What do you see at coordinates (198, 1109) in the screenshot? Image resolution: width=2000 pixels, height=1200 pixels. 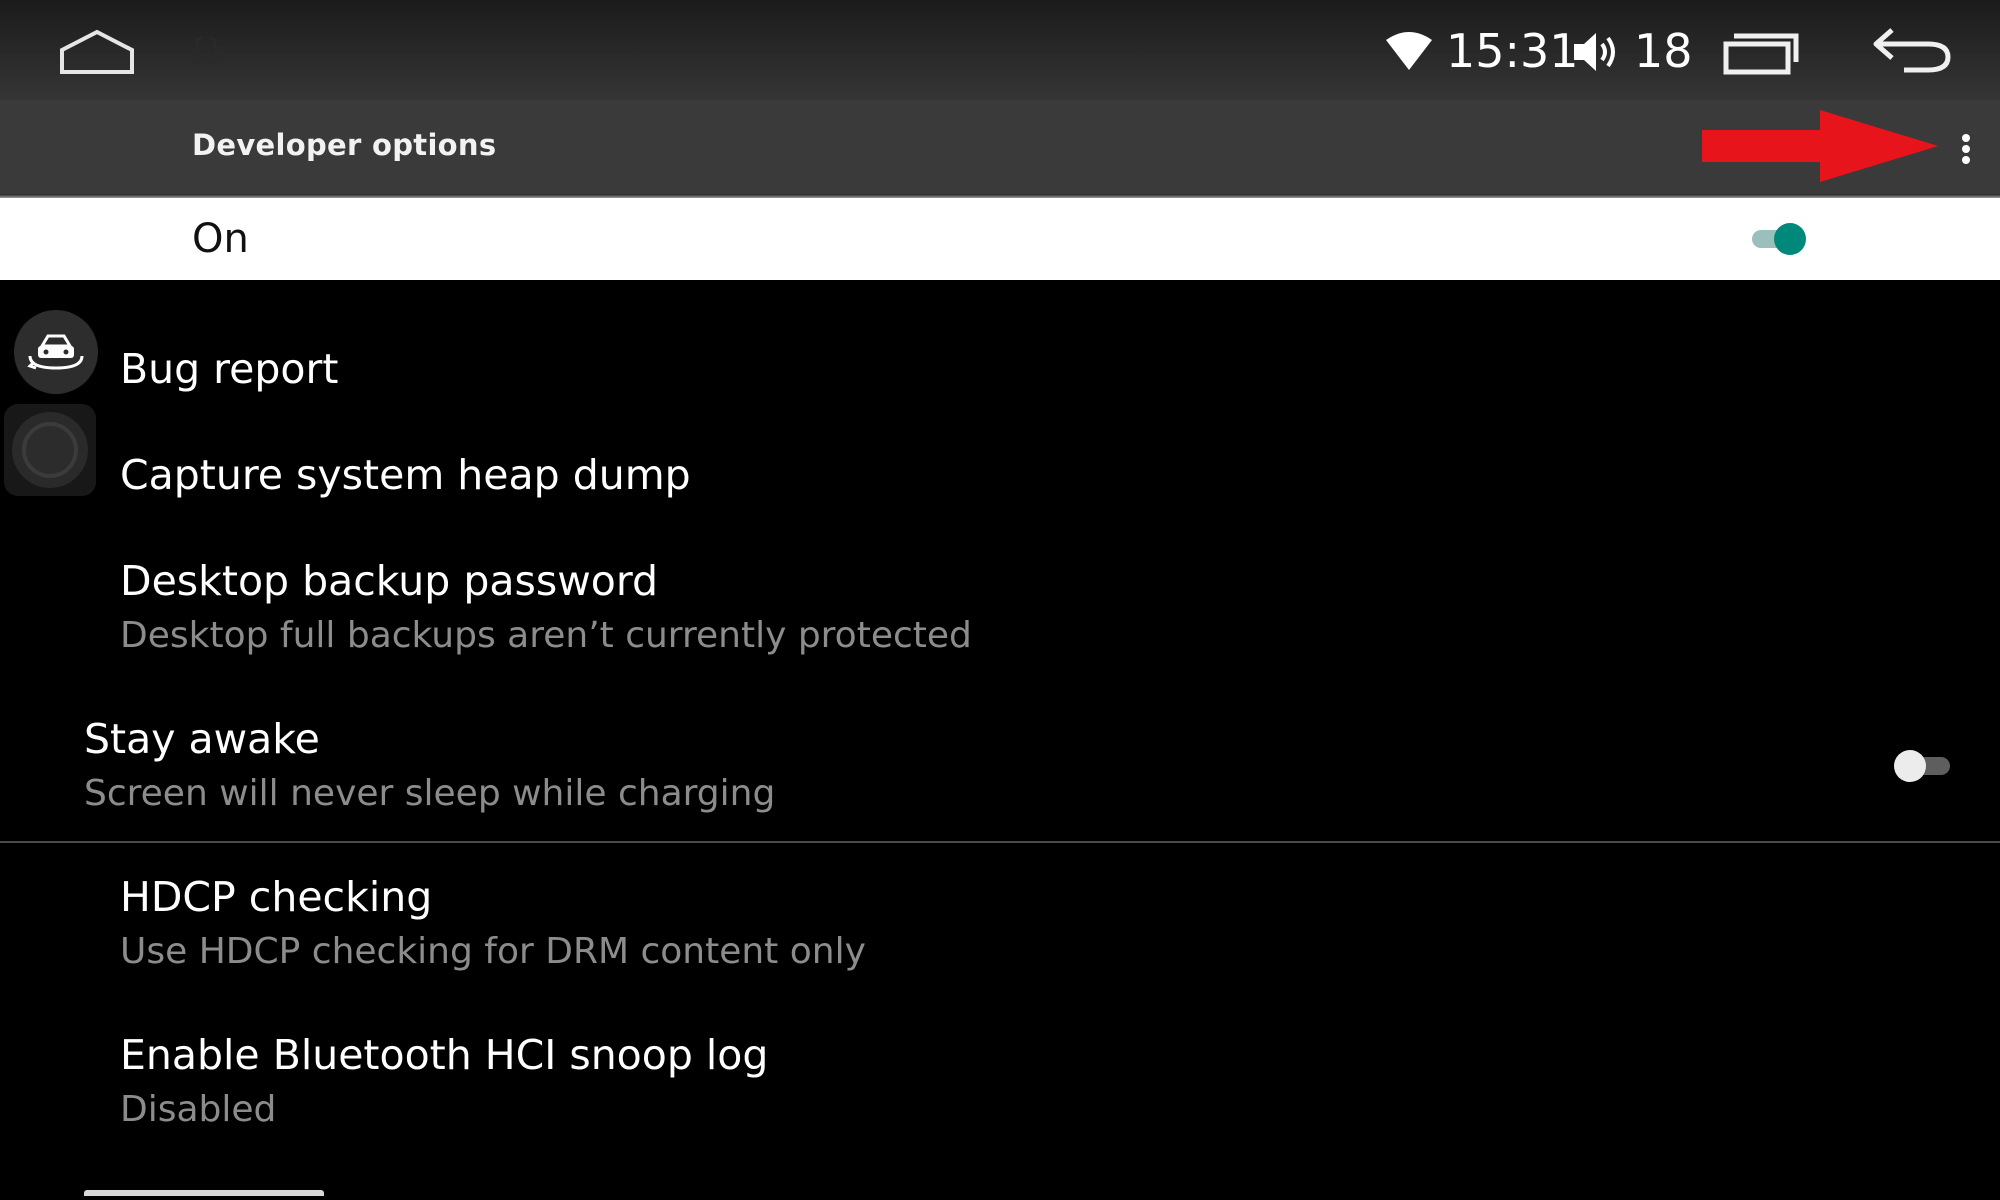 I see `bluetooth-hci-summary: Disabled` at bounding box center [198, 1109].